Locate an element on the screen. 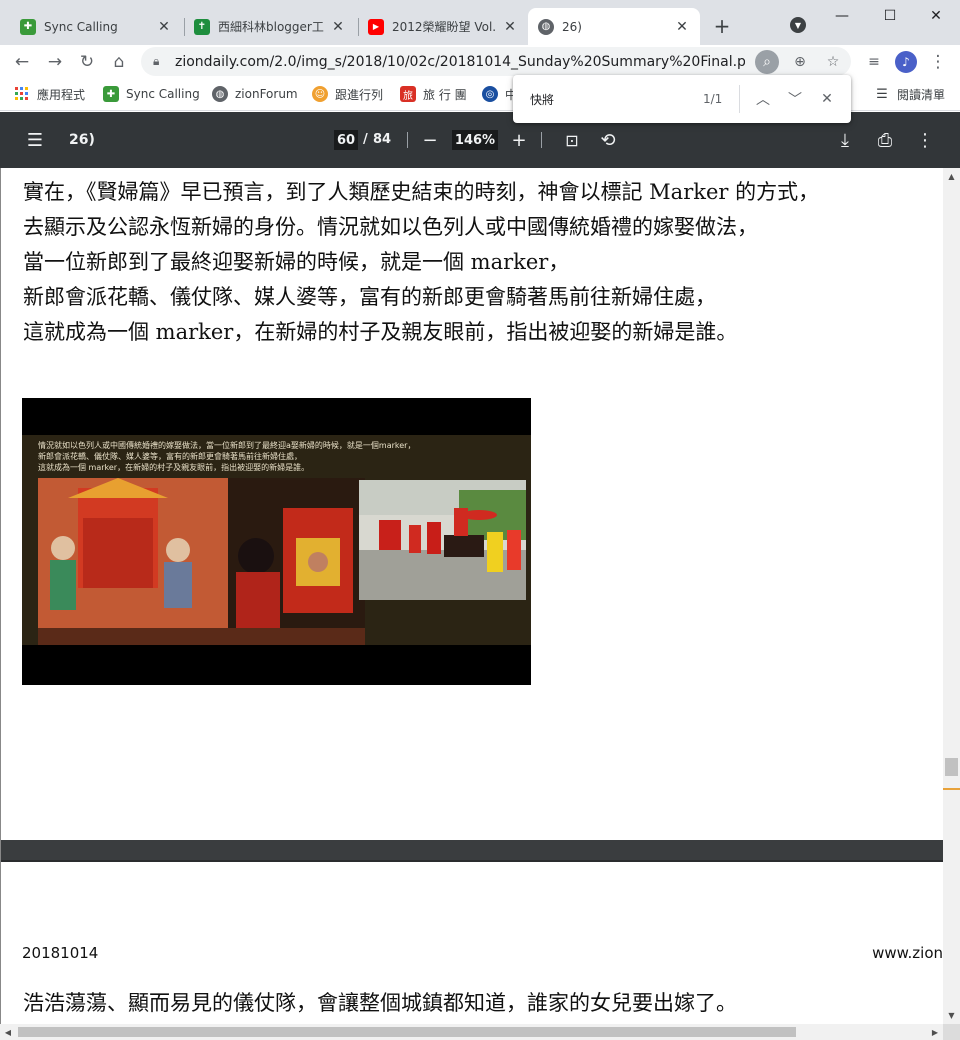  globe-icon: ◍ is located at coordinates (546, 26).